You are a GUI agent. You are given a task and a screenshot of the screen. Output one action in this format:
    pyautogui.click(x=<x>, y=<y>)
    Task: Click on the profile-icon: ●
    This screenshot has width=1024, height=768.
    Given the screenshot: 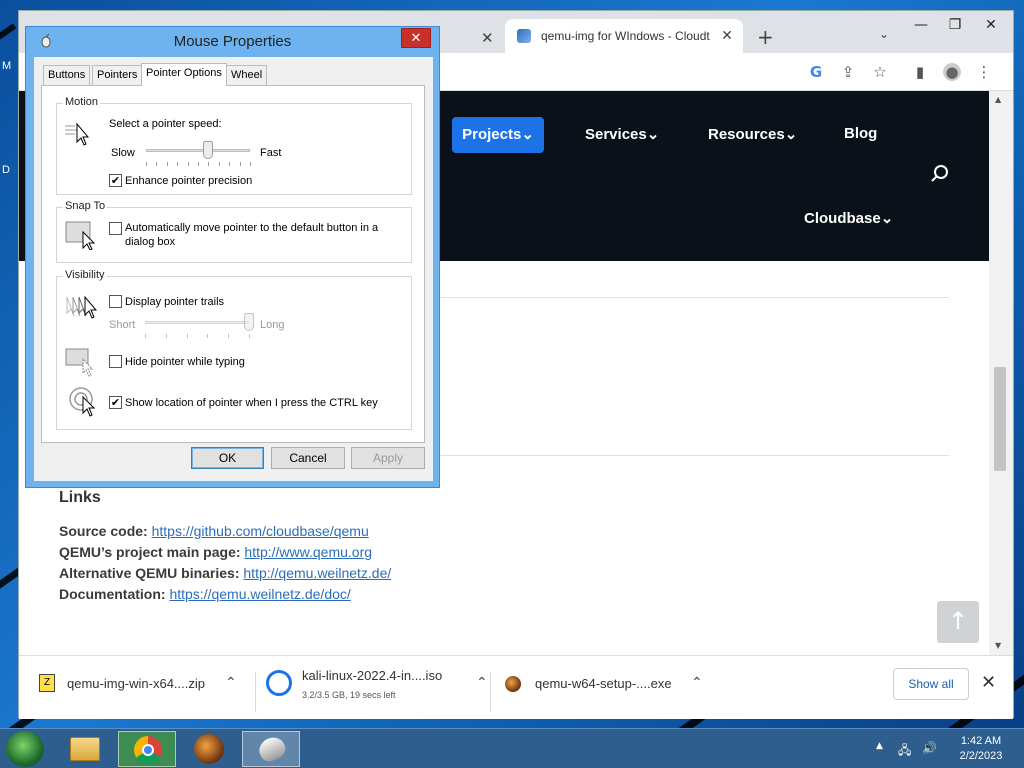 What is the action you would take?
    pyautogui.click(x=952, y=72)
    